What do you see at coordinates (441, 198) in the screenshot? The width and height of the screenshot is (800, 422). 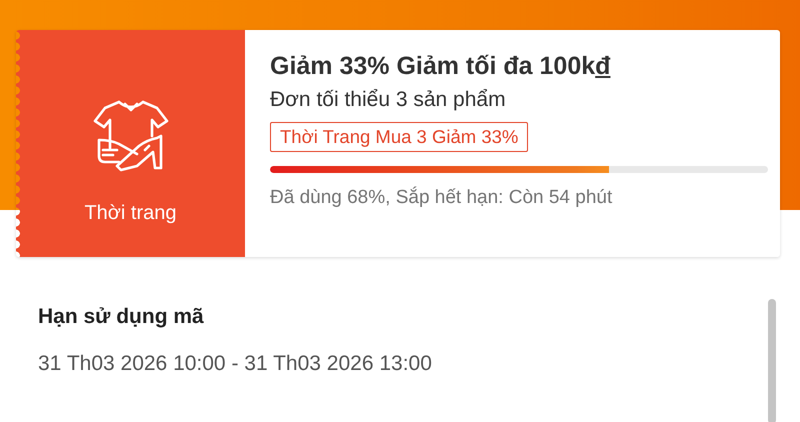 I see `usage-status-text: Đã dùng 68%, Sắp hết hạn: Còn 54 phút` at bounding box center [441, 198].